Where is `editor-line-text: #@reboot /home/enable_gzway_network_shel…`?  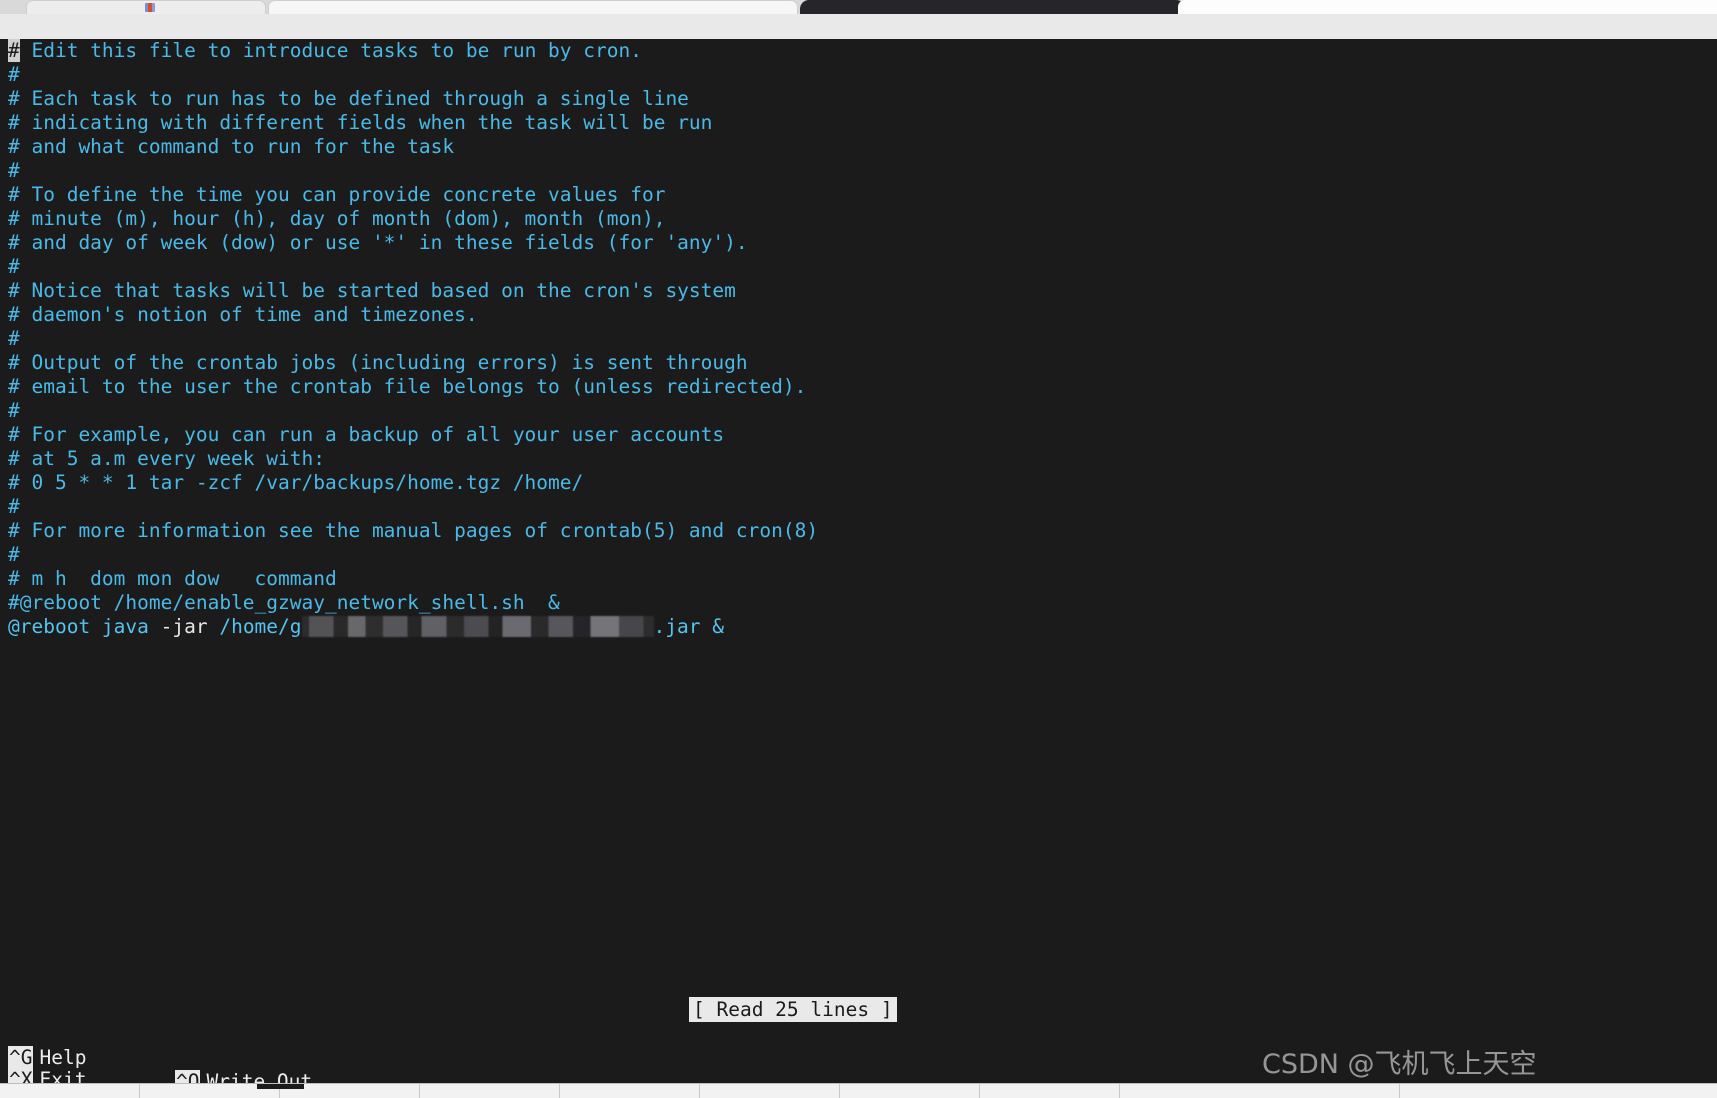
editor-line-text: #@reboot /home/enable_gzway_network_shel… is located at coordinates (284, 602).